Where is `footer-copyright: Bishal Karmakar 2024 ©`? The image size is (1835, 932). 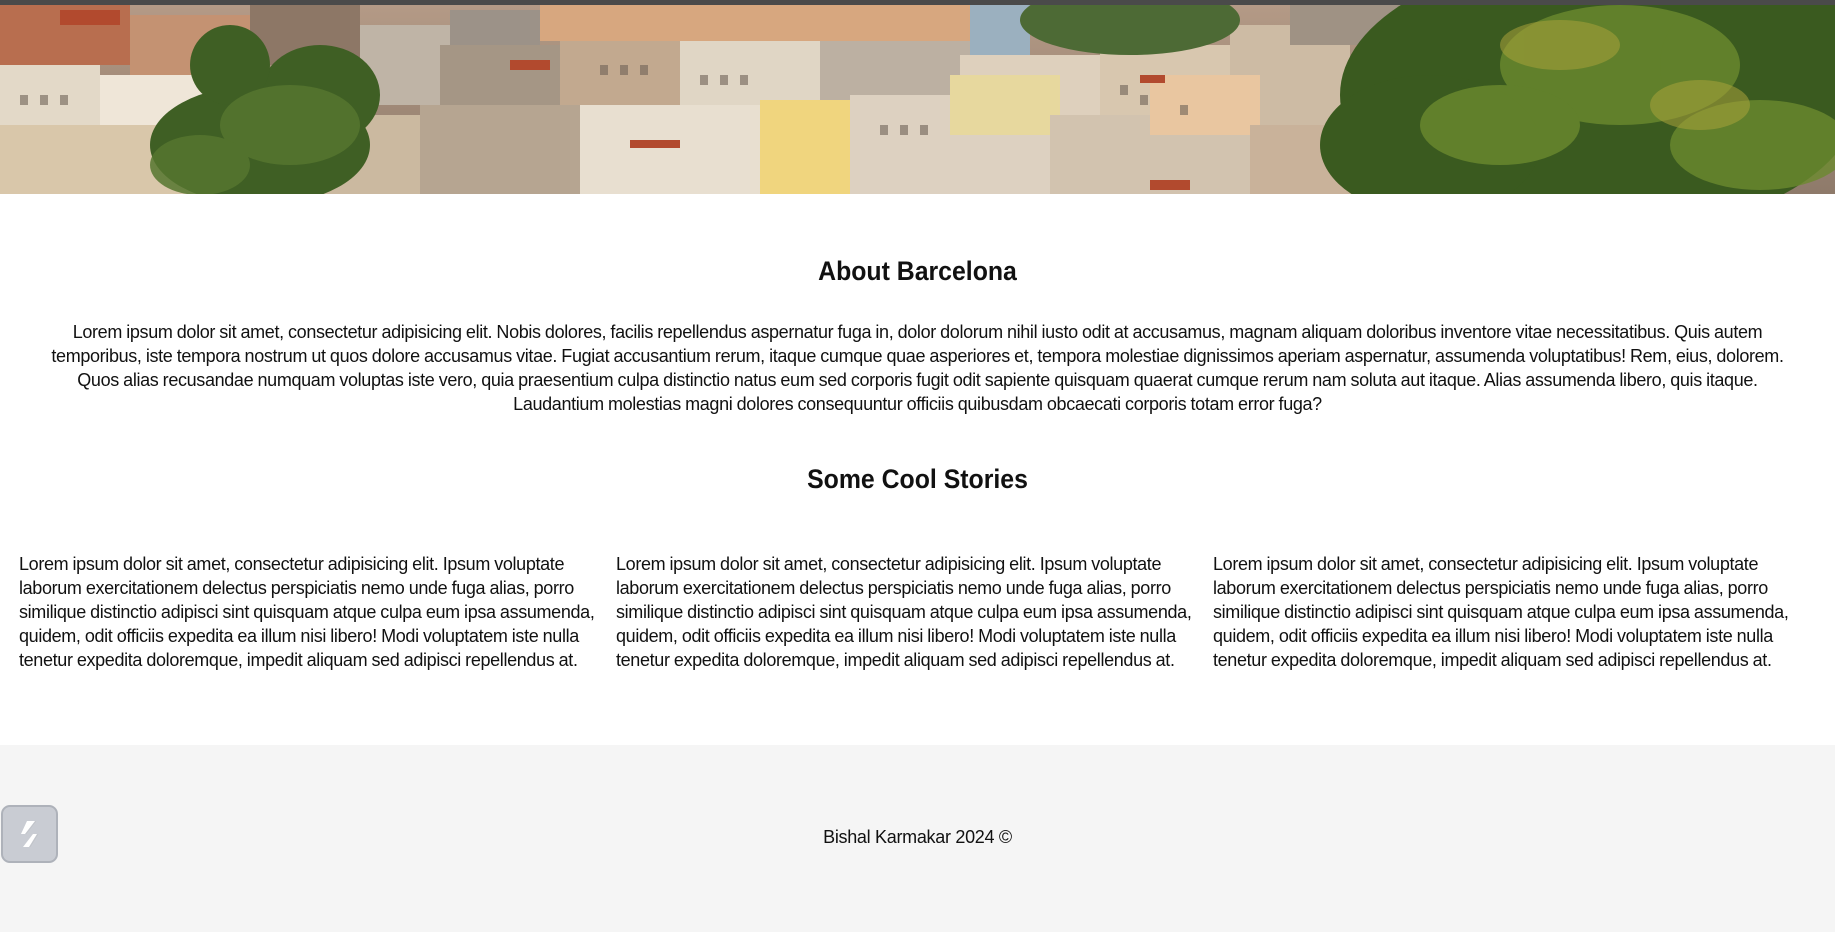 footer-copyright: Bishal Karmakar 2024 © is located at coordinates (917, 837).